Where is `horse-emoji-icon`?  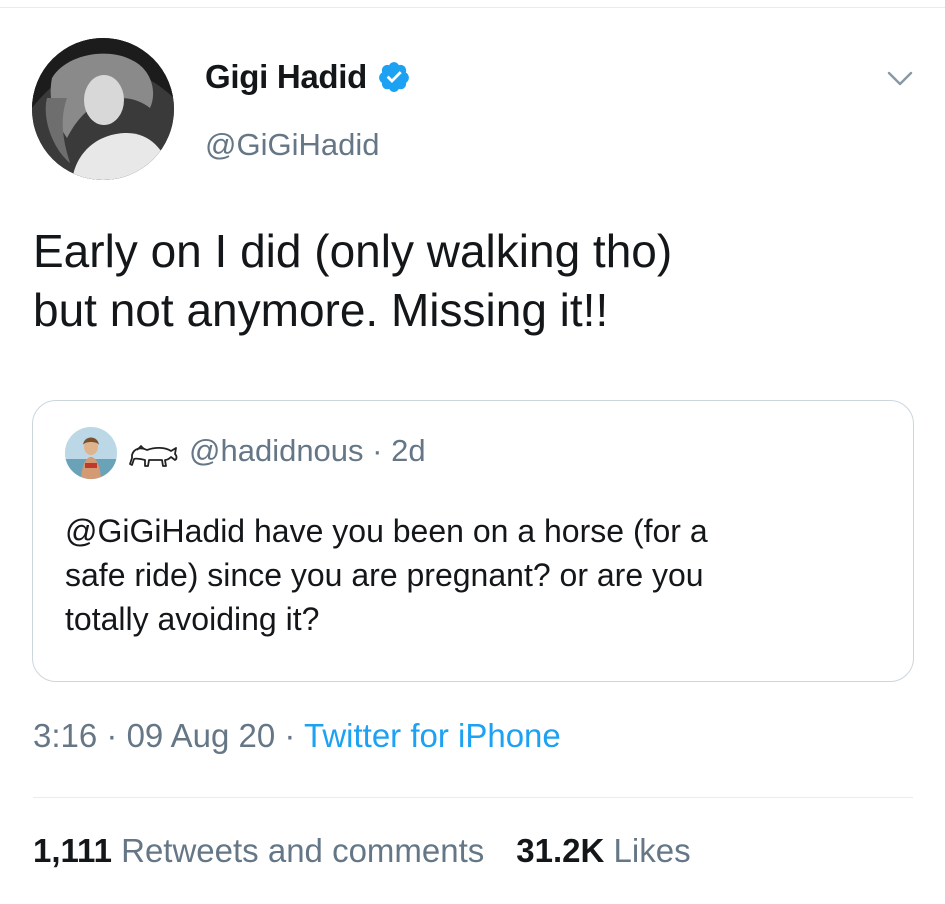 horse-emoji-icon is located at coordinates (153, 455).